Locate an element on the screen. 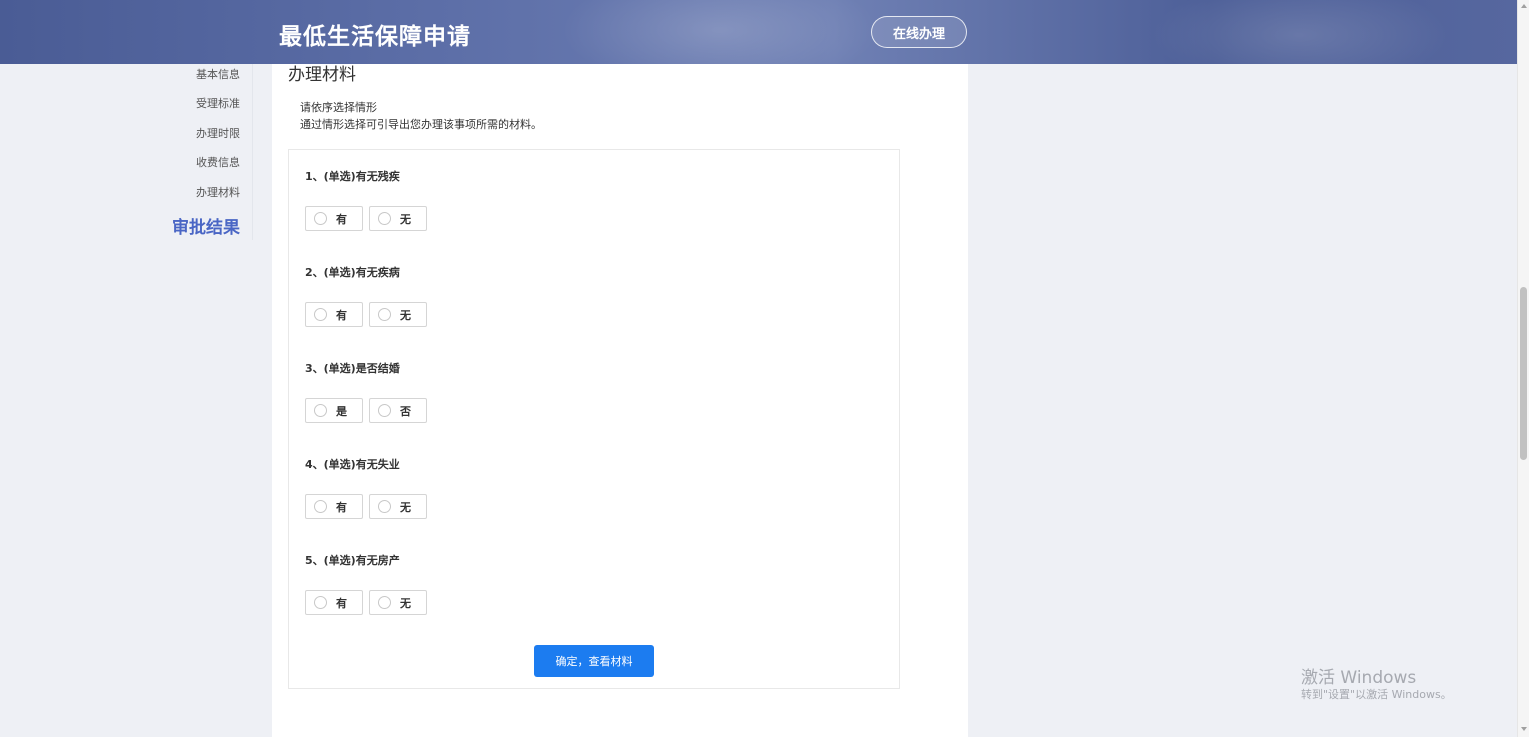 The height and width of the screenshot is (737, 1529). section-title: 办理材料 is located at coordinates (322, 75).